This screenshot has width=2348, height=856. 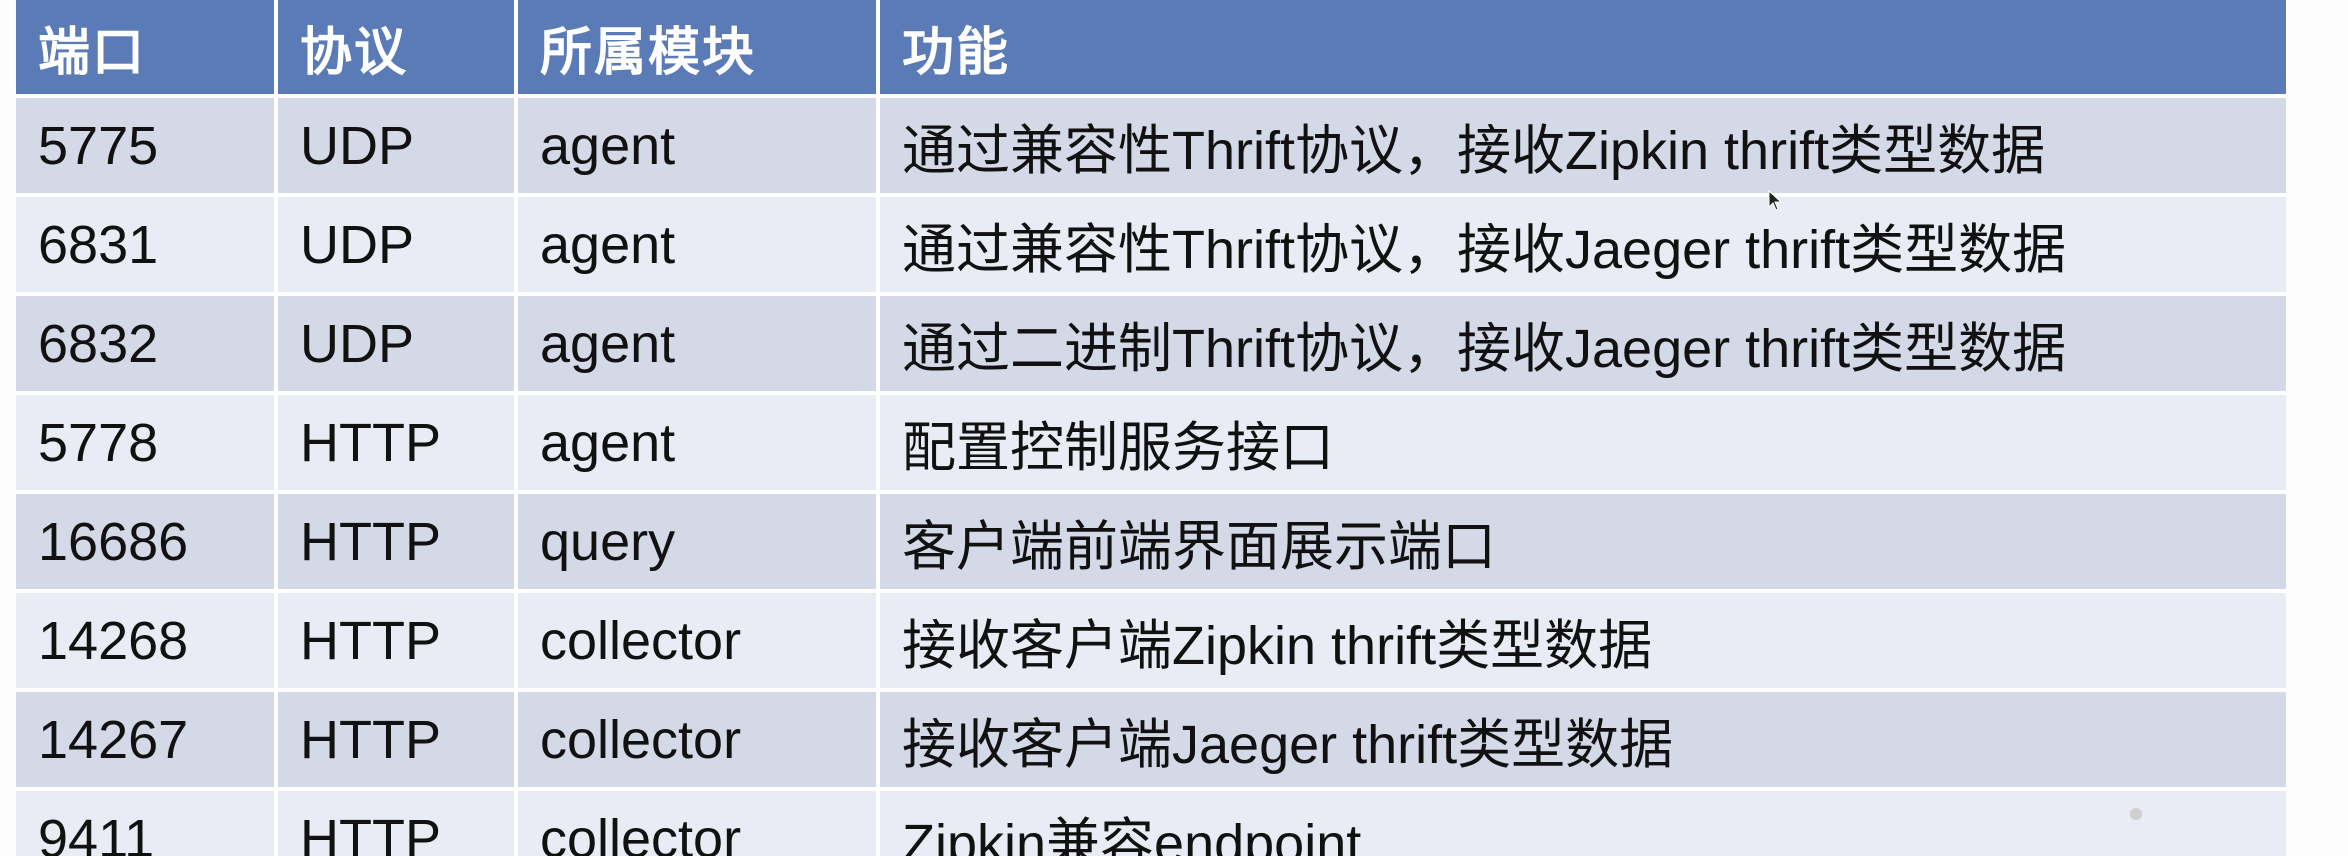 I want to click on cell-function: 通过兼容性Thrift协议，接收Zipkin thrift类型数据, so click(x=1582, y=146).